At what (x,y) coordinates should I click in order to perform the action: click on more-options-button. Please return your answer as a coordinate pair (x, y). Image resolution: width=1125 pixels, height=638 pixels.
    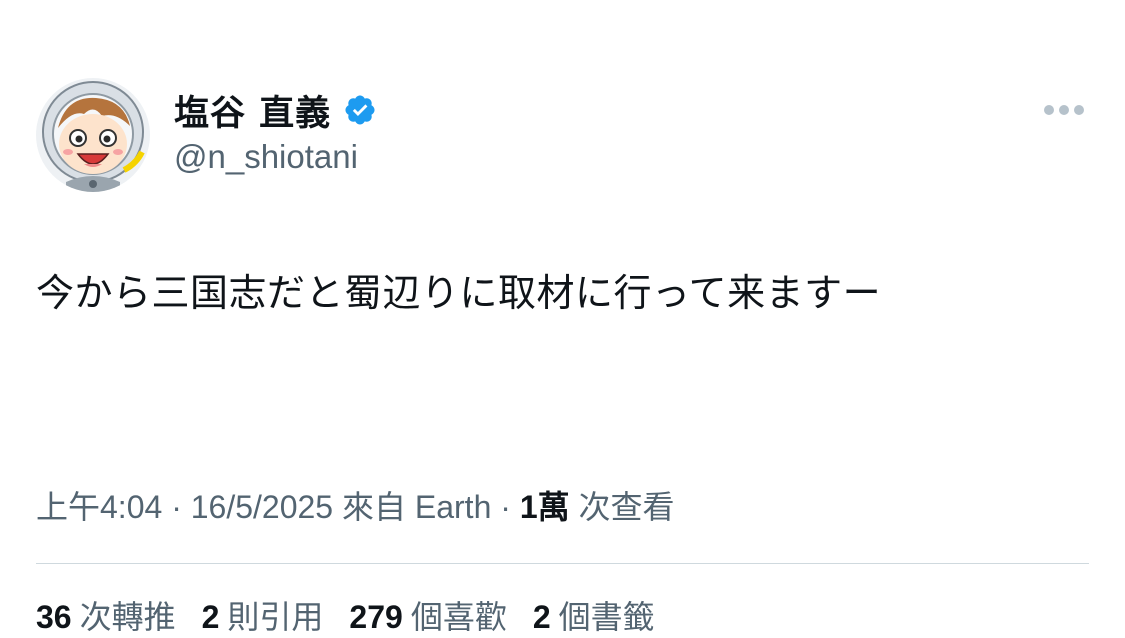
    Looking at the image, I should click on (1064, 110).